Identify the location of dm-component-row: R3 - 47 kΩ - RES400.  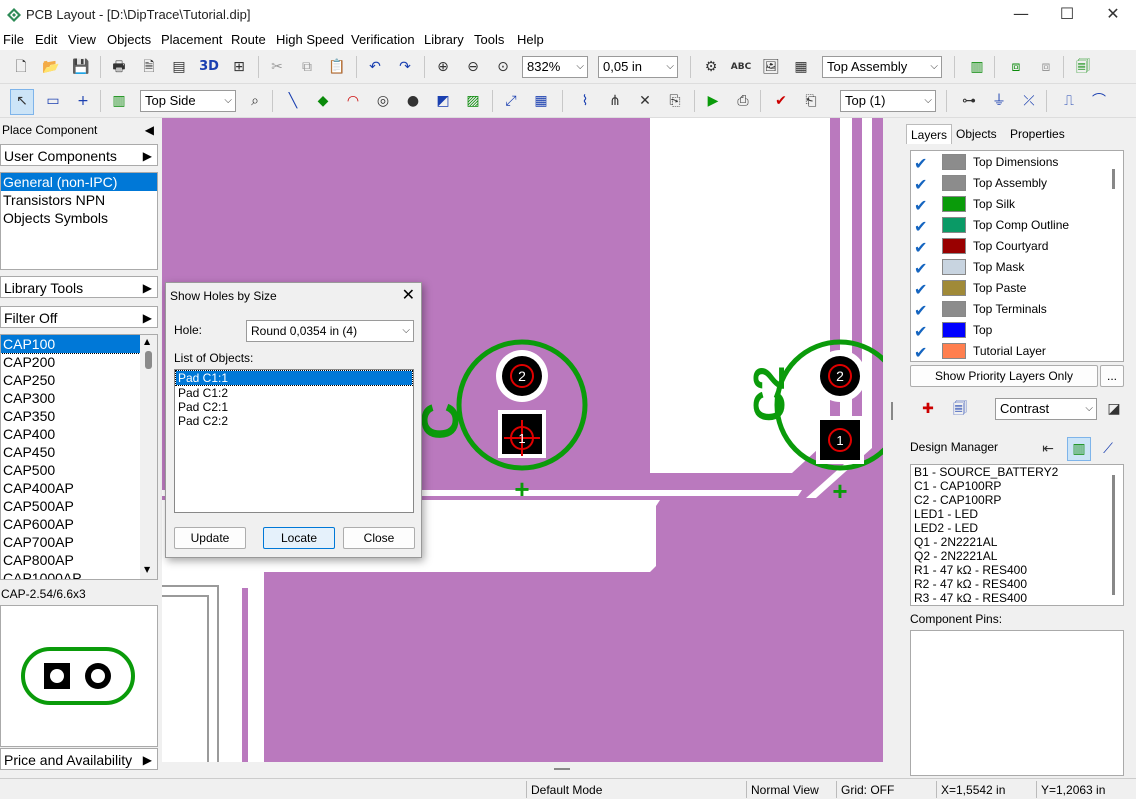
(1017, 598).